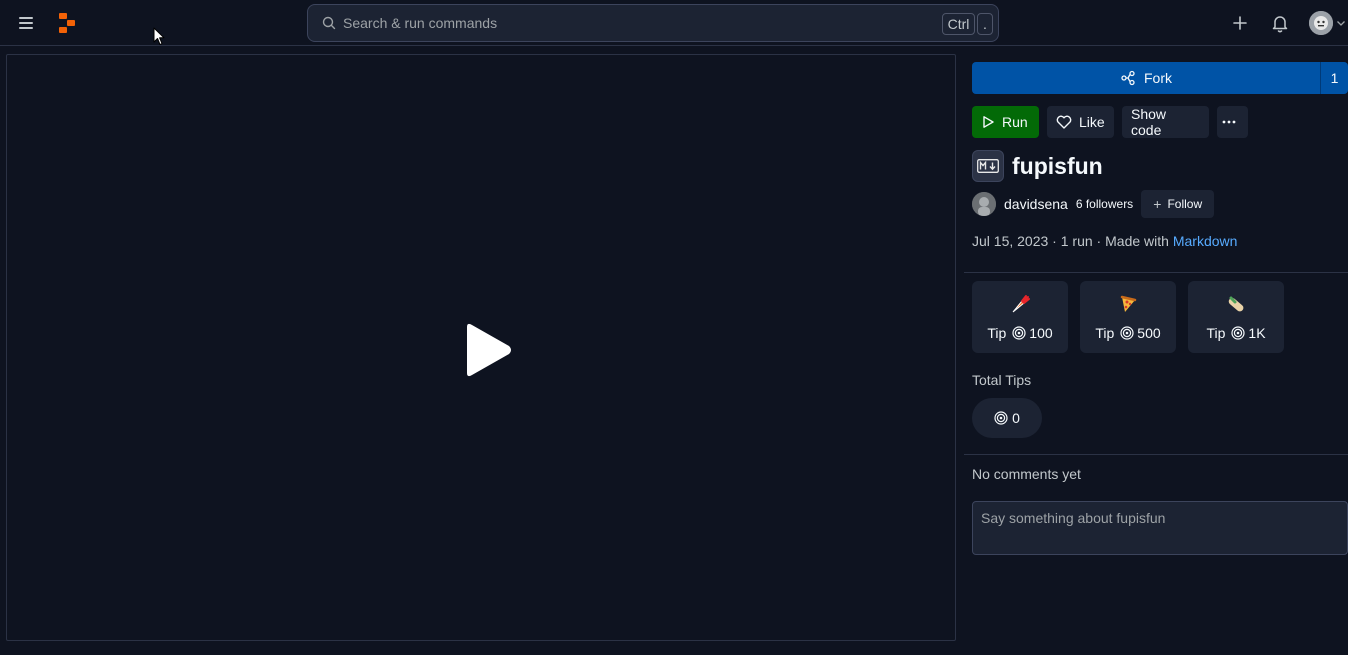  What do you see at coordinates (1036, 204) in the screenshot?
I see `author-name: davidsena` at bounding box center [1036, 204].